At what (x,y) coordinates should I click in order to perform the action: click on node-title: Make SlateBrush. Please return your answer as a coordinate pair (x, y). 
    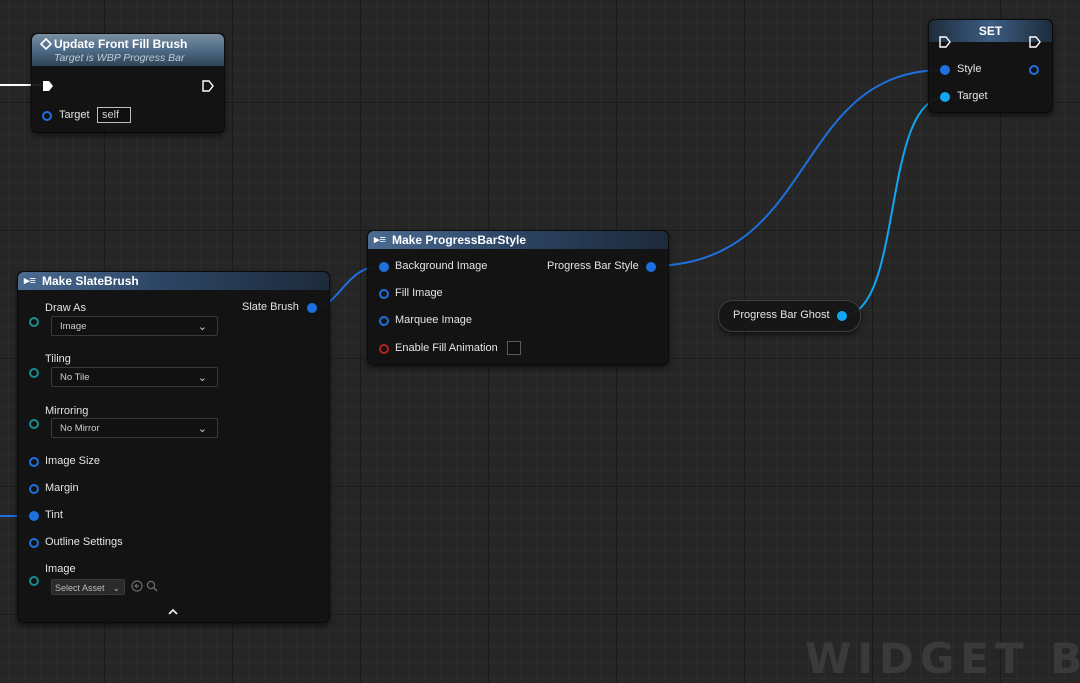
    Looking at the image, I should click on (90, 281).